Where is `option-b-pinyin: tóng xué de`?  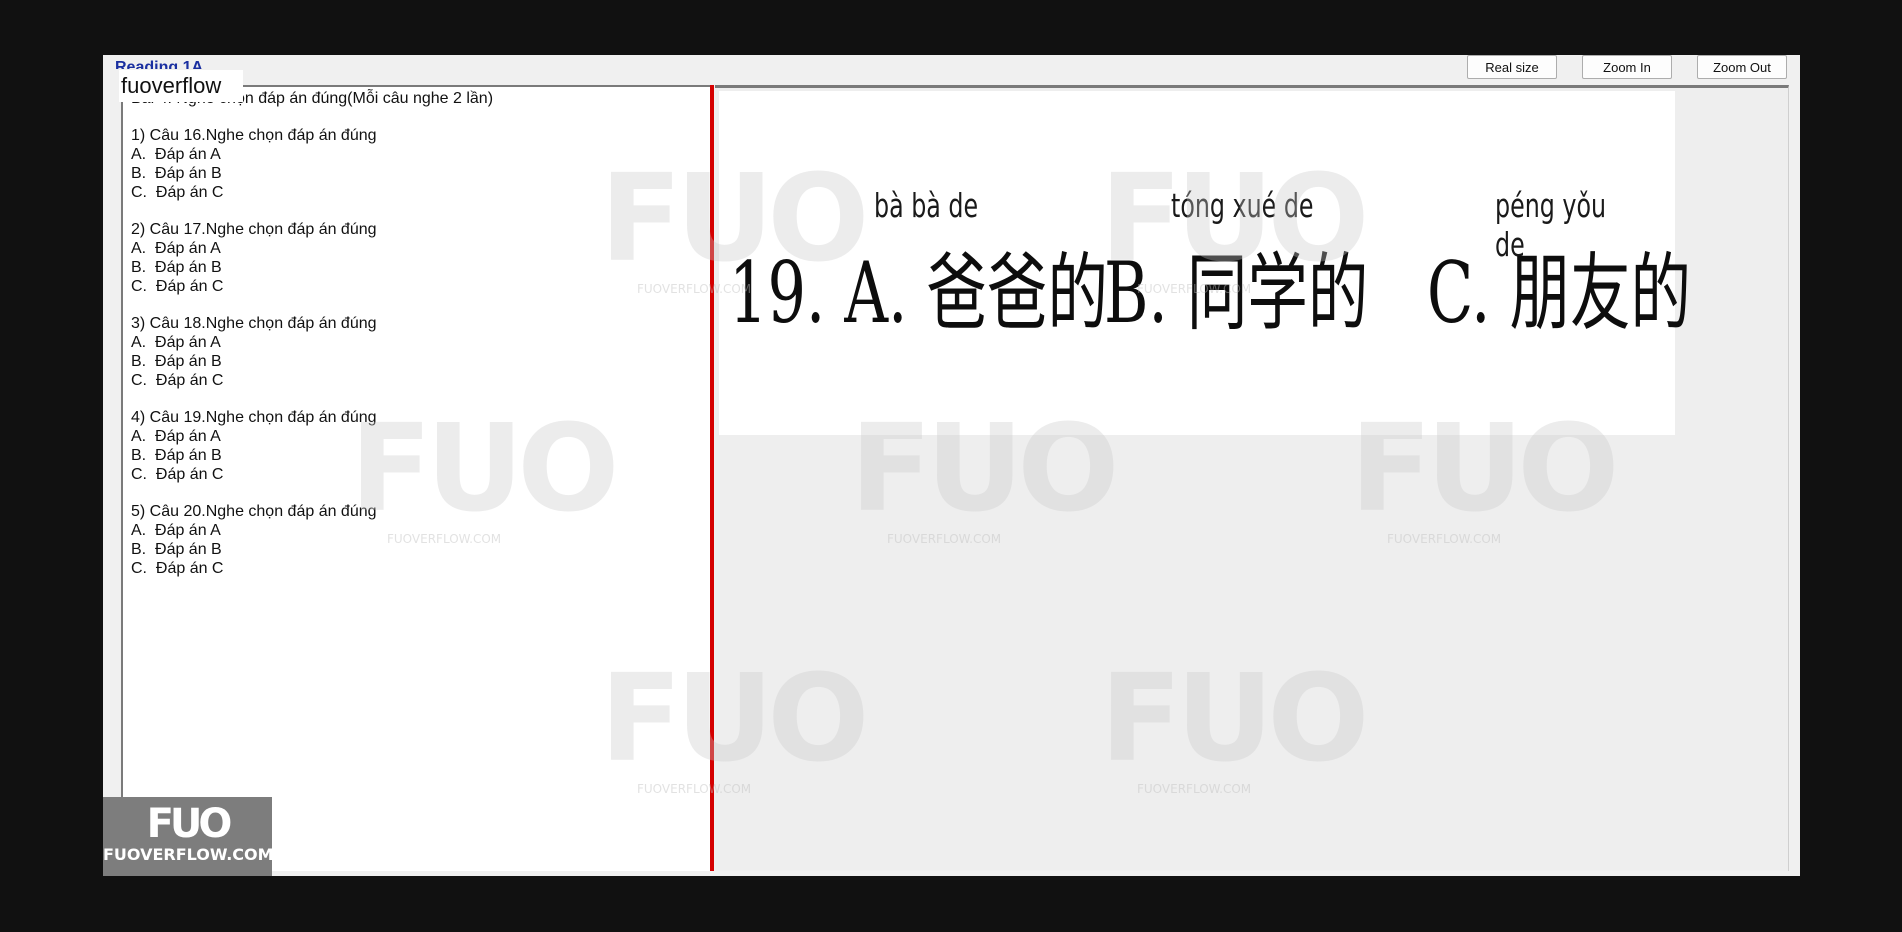 option-b-pinyin: tóng xué de is located at coordinates (1242, 205).